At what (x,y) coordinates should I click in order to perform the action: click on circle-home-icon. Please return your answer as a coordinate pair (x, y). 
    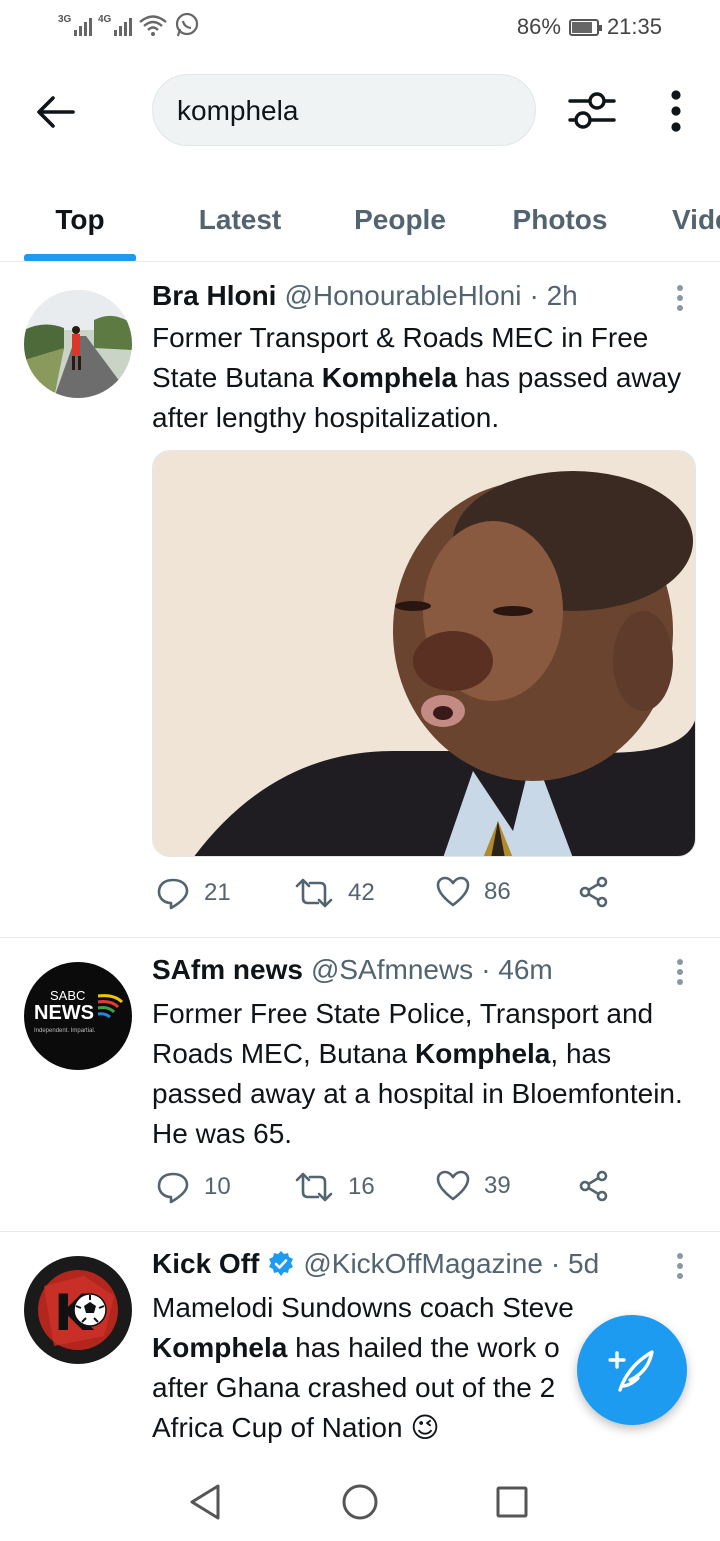
    Looking at the image, I should click on (360, 1502).